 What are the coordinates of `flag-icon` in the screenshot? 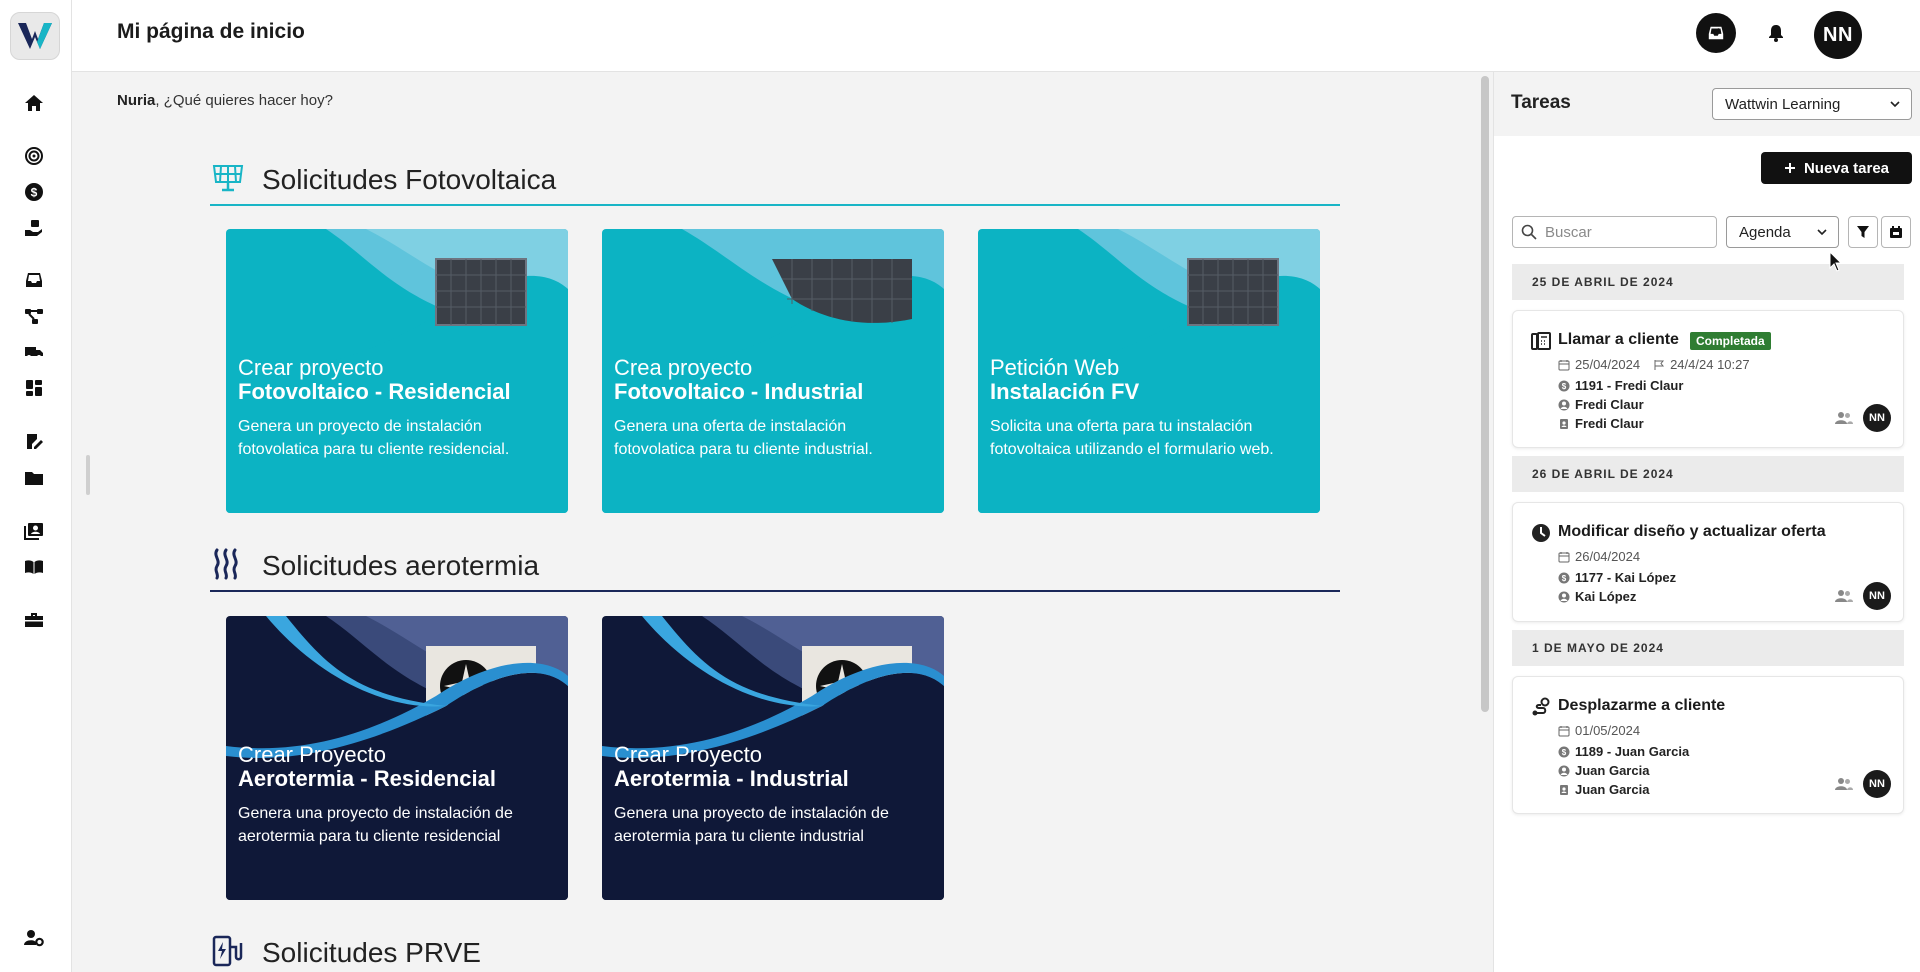 It's located at (1659, 364).